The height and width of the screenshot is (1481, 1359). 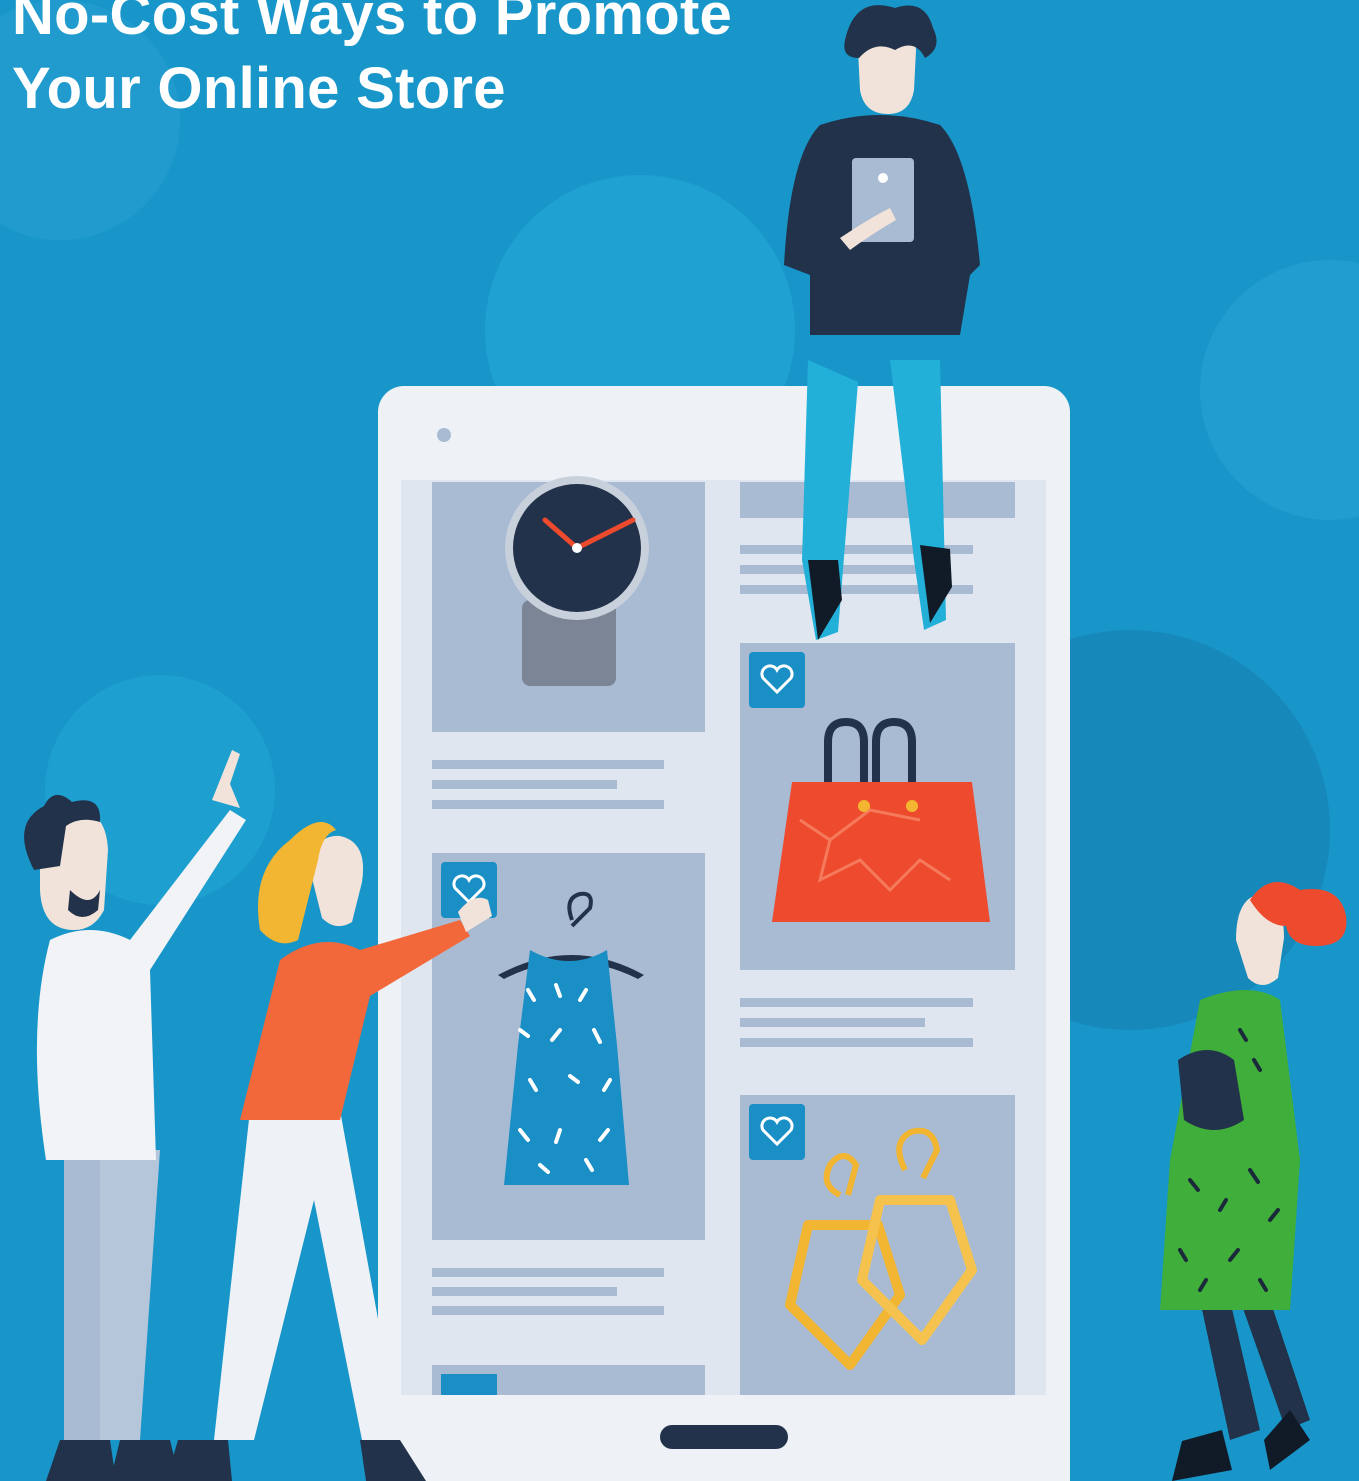 I want to click on title-line-2: Your Online Store, so click(x=259, y=88).